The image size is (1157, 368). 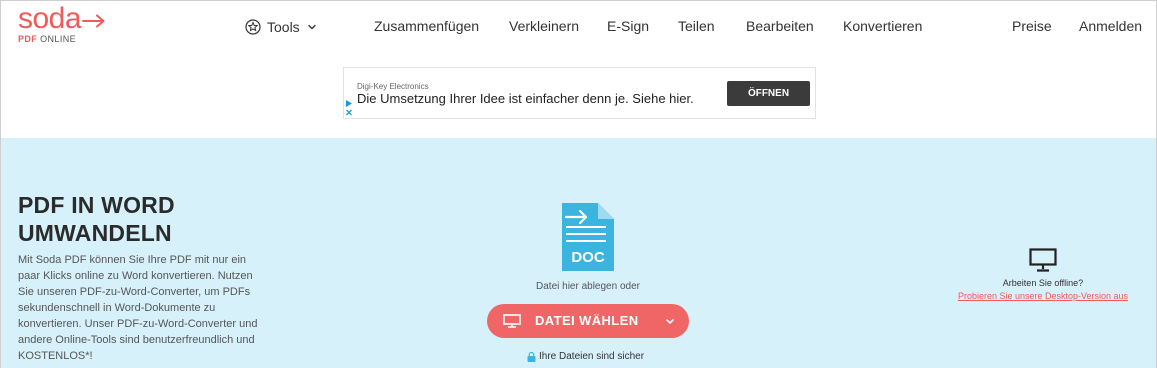 I want to click on page-title-line1: PDF IN WORD, so click(x=96, y=205).